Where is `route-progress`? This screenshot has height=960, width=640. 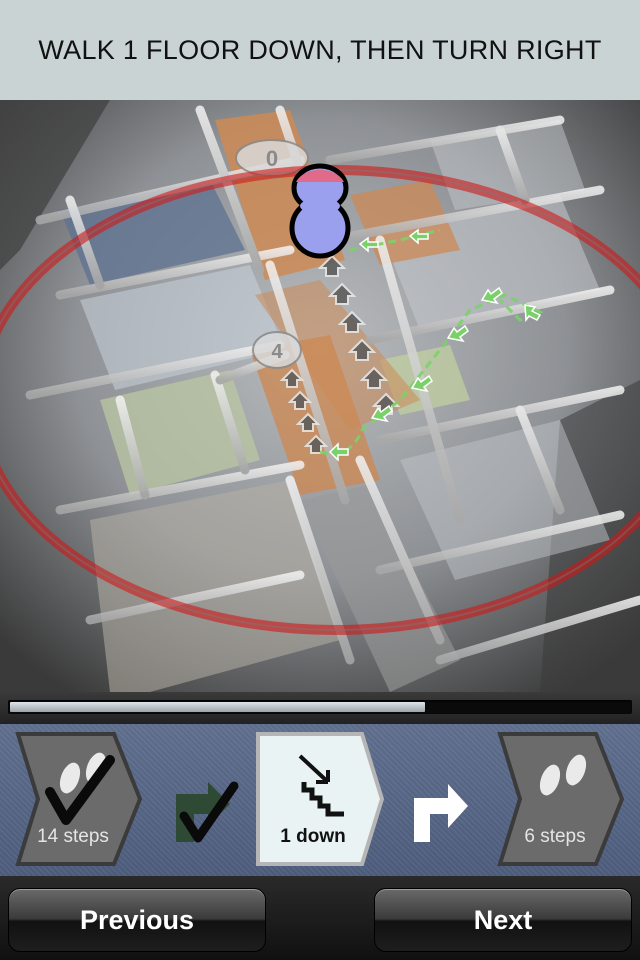
route-progress is located at coordinates (320, 708).